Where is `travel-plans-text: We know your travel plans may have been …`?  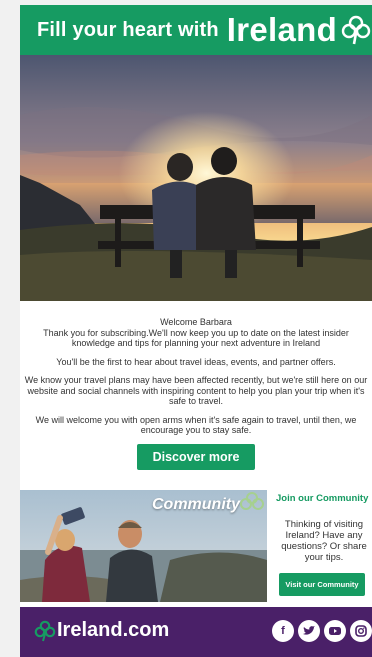 travel-plans-text: We know your travel plans may have been … is located at coordinates (196, 390).